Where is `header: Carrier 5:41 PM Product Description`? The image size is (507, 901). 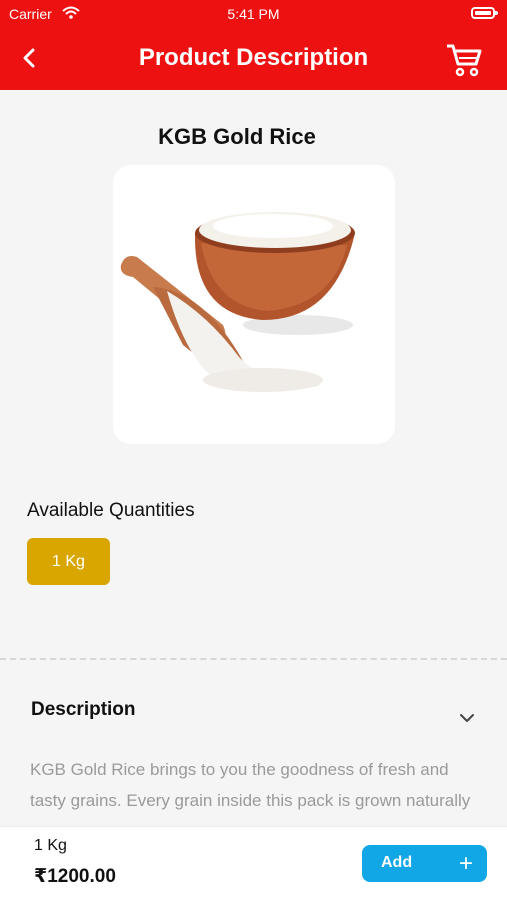 header: Carrier 5:41 PM Product Description is located at coordinates (253, 45).